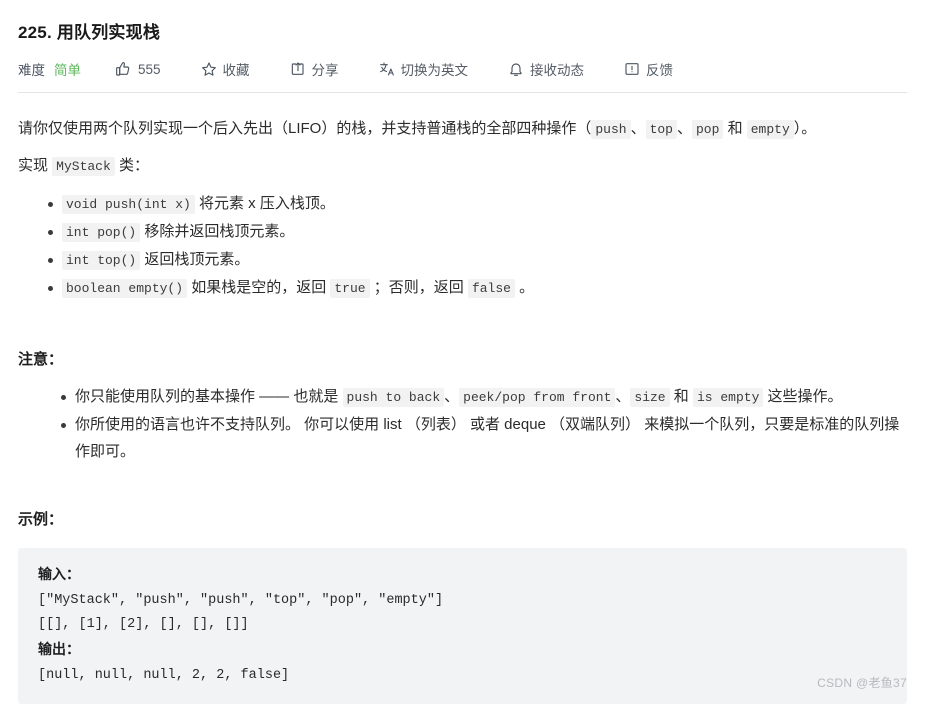 The width and height of the screenshot is (925, 704). What do you see at coordinates (35, 32) in the screenshot?
I see `problem-number: 225.` at bounding box center [35, 32].